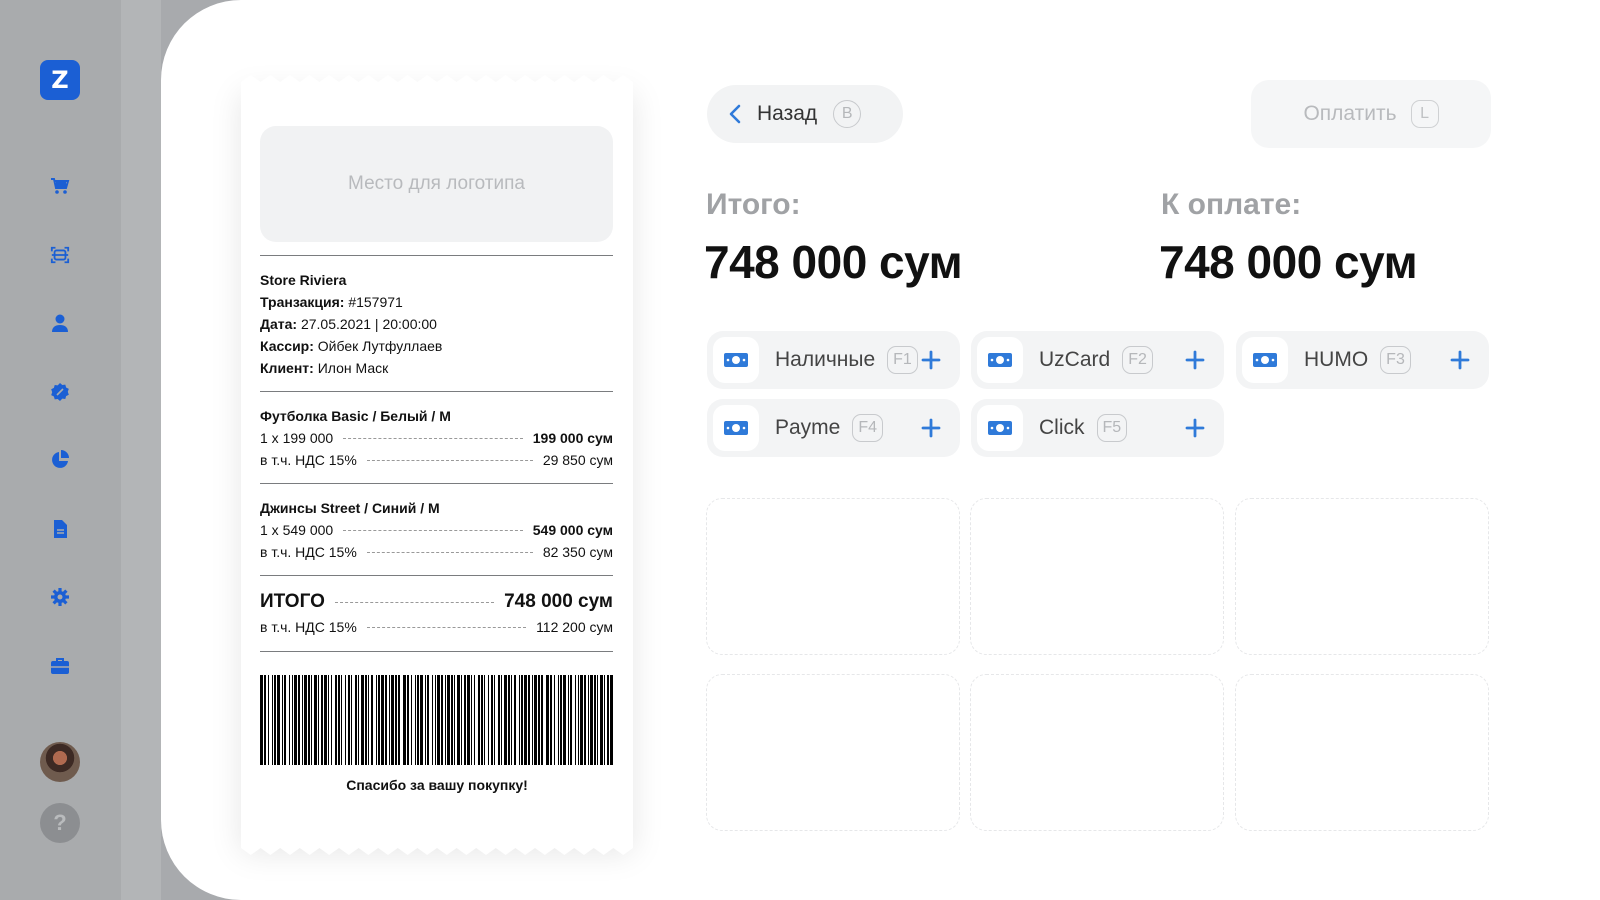 The width and height of the screenshot is (1600, 900). I want to click on shortcut-key: L, so click(1424, 114).